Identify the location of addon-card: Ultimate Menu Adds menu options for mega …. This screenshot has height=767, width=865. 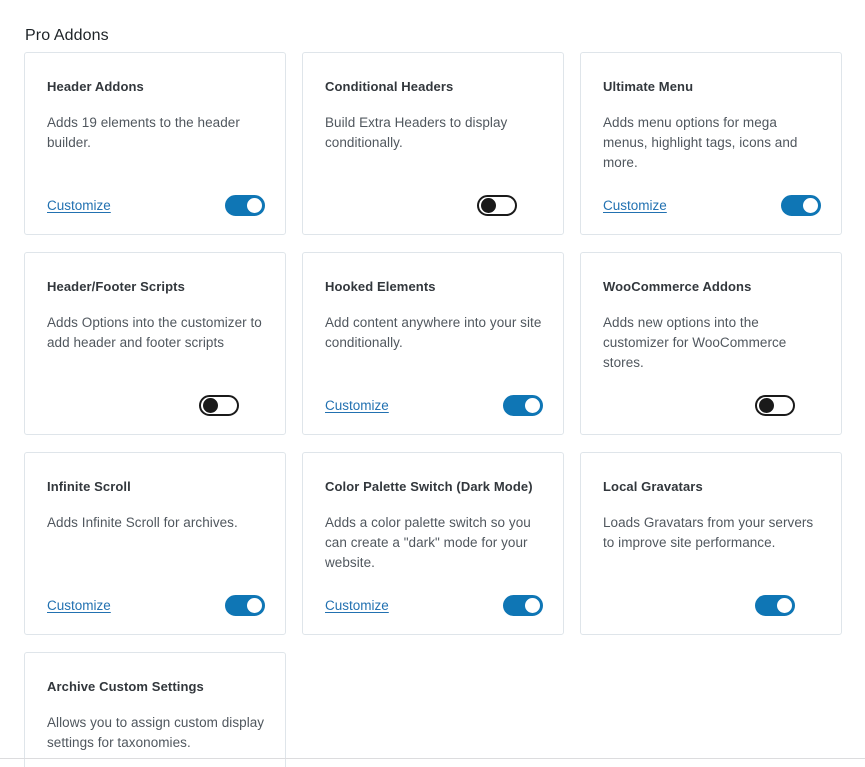
(711, 143).